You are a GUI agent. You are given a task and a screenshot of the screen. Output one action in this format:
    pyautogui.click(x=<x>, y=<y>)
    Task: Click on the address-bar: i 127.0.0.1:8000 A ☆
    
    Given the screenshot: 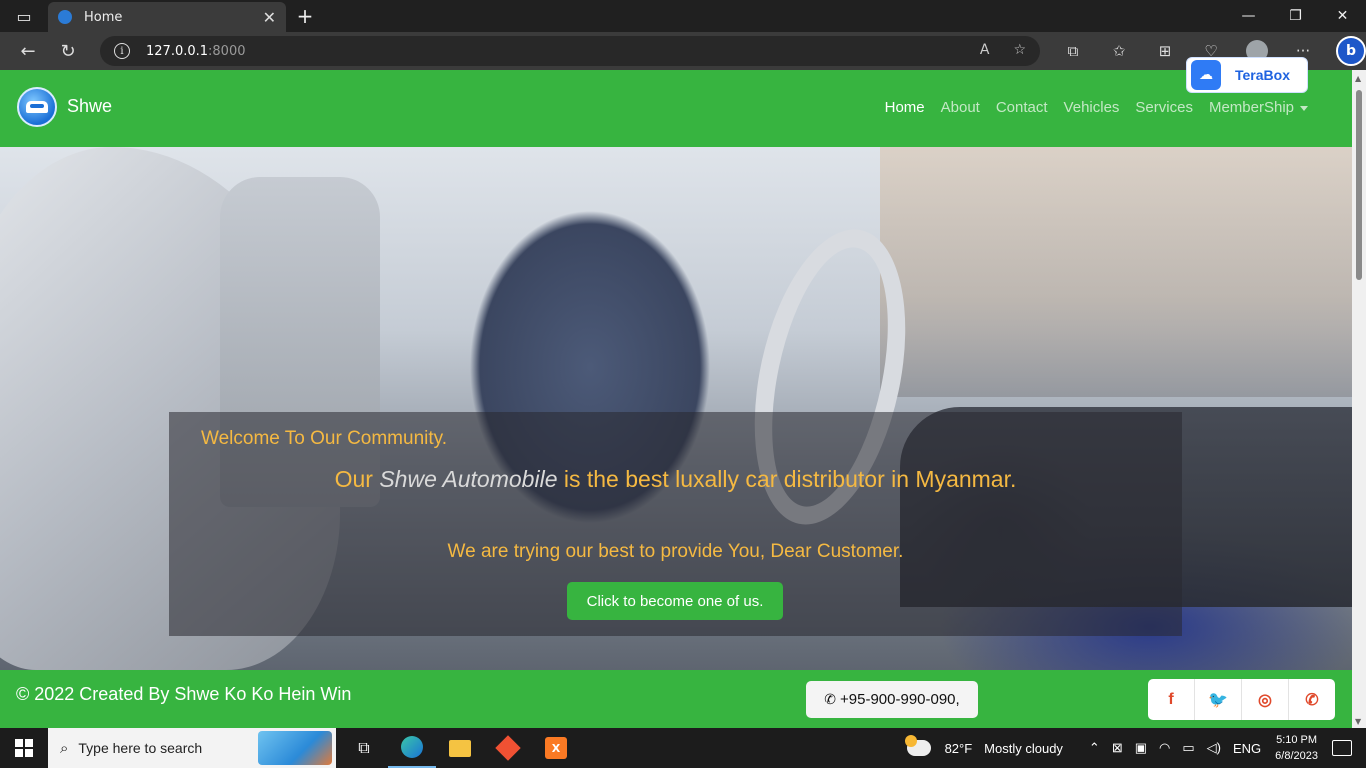 What is the action you would take?
    pyautogui.click(x=570, y=51)
    